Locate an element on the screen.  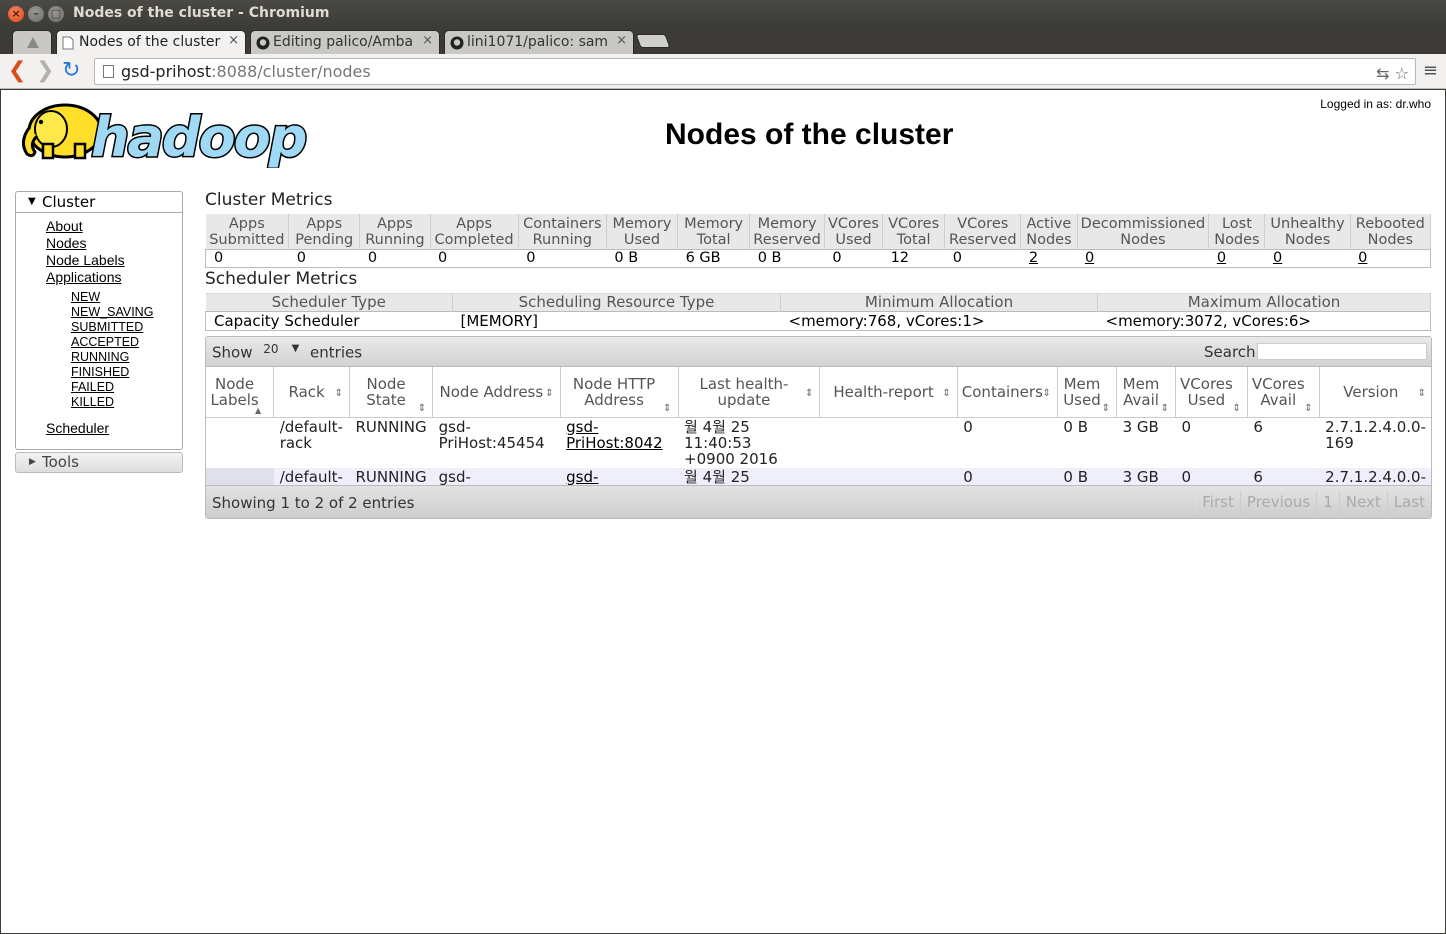
sidebar-item-applications: Applications is located at coordinates (84, 277).